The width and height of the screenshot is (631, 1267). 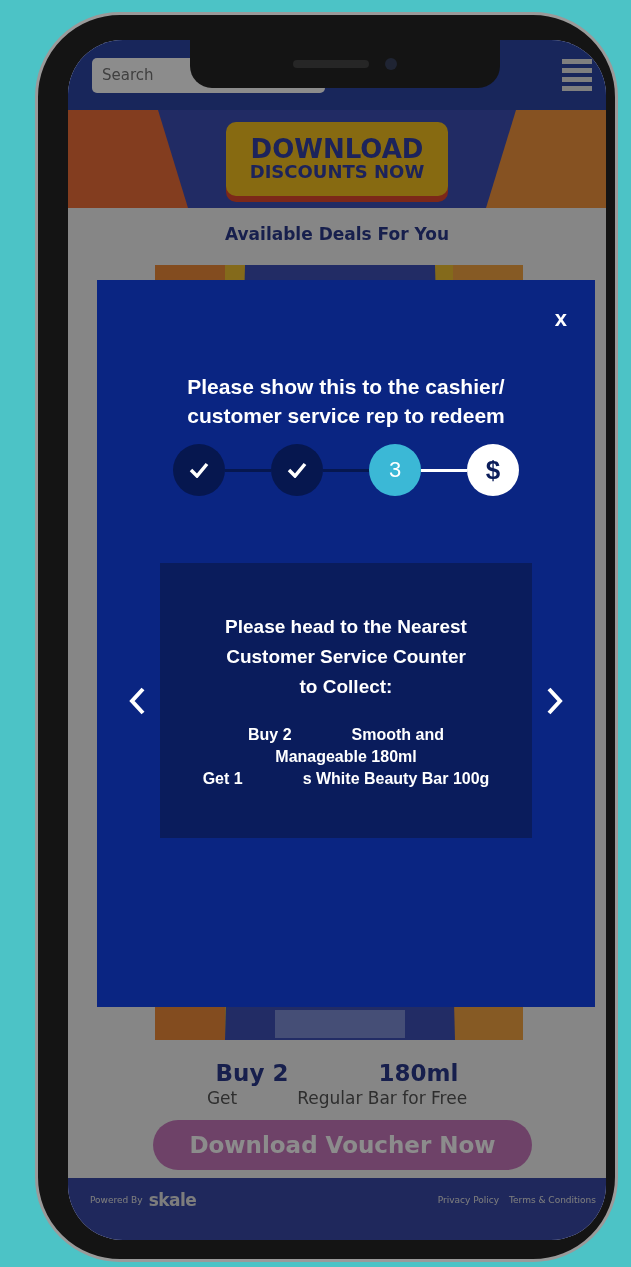 I want to click on banner-text: DOWNLOAD, so click(x=337, y=149).